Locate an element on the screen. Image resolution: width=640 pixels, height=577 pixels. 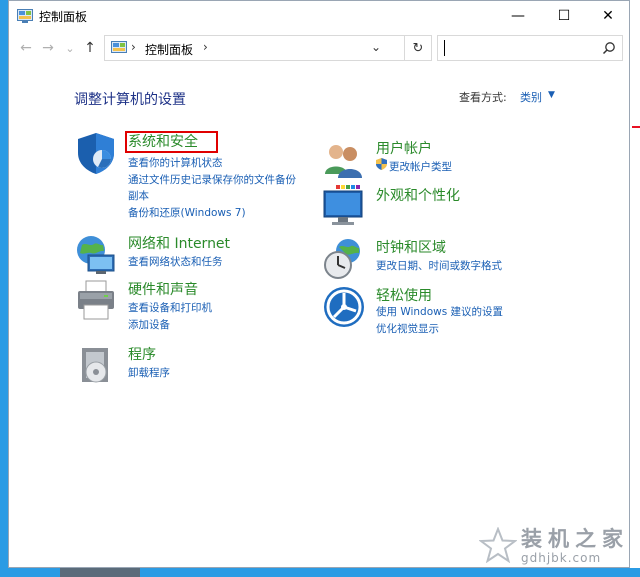
taskbar-fragment is located at coordinates (100, 572).